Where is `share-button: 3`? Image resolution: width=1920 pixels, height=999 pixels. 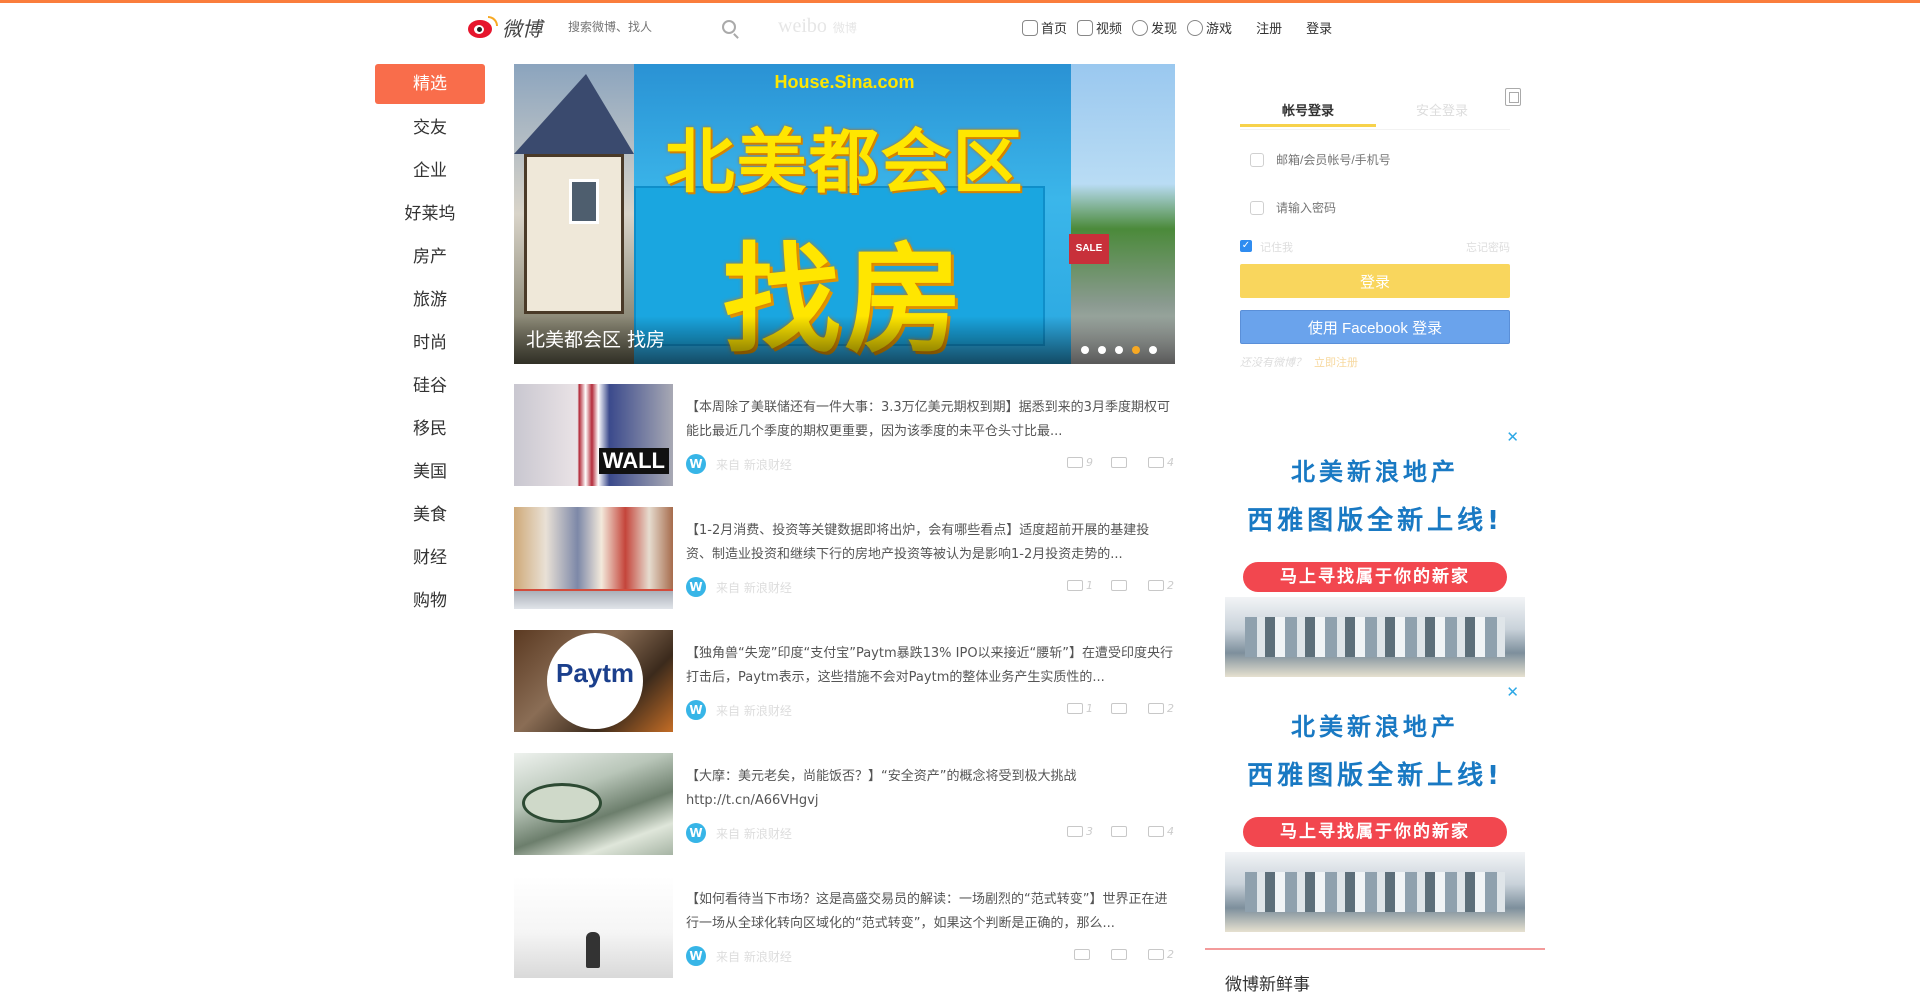 share-button: 3 is located at coordinates (1080, 831).